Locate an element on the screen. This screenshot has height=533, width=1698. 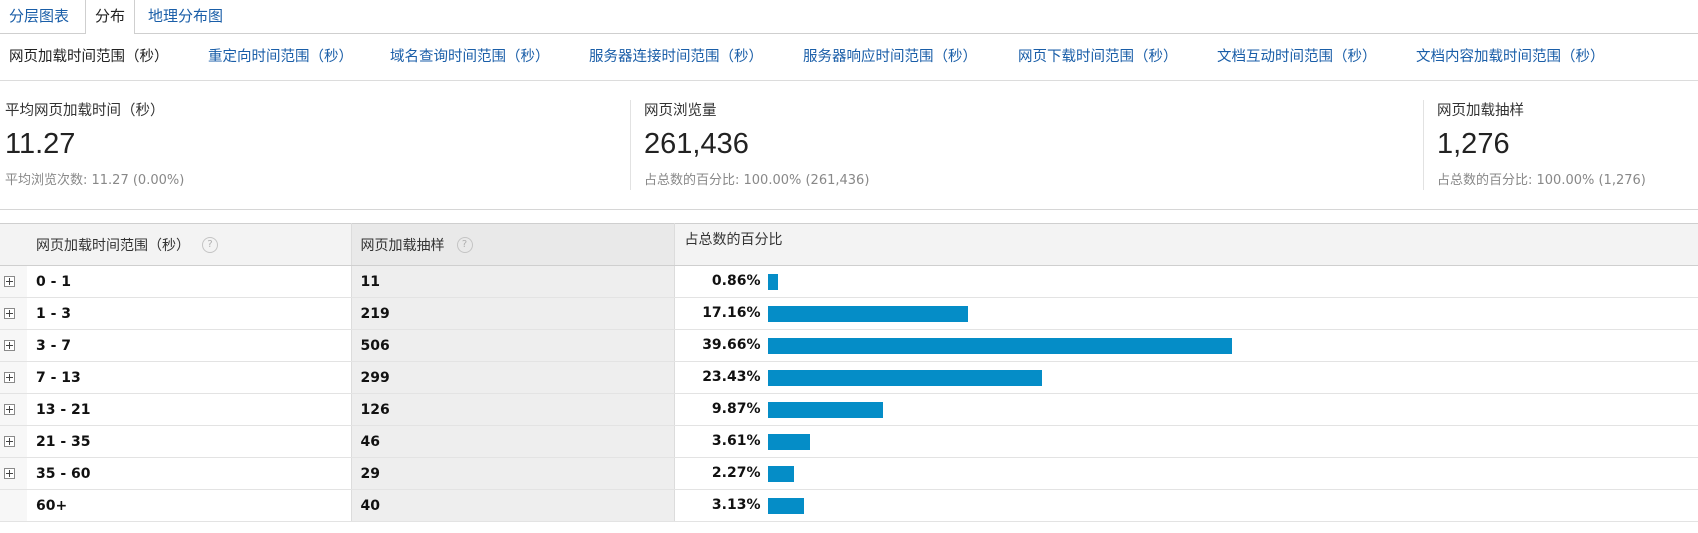
row-percent: 3.61% is located at coordinates (736, 441).